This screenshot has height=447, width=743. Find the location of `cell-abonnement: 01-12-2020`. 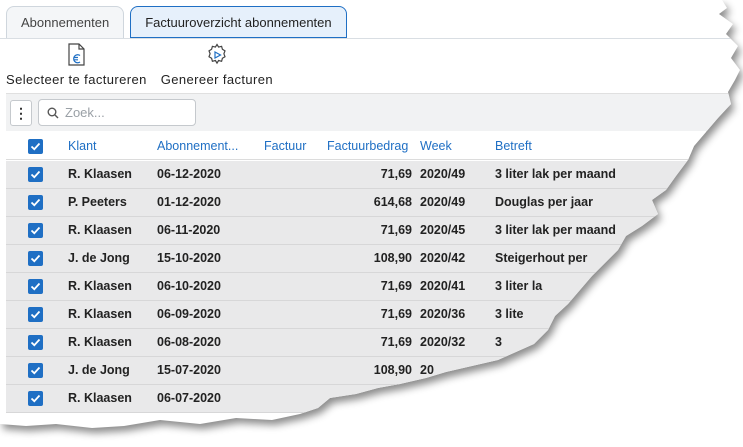

cell-abonnement: 01-12-2020 is located at coordinates (189, 202).